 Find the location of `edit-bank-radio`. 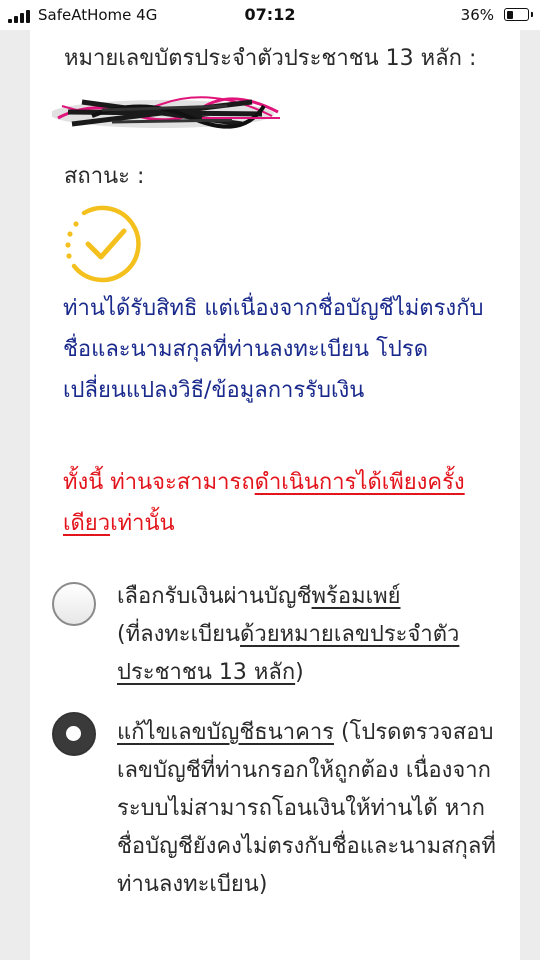

edit-bank-radio is located at coordinates (74, 734).